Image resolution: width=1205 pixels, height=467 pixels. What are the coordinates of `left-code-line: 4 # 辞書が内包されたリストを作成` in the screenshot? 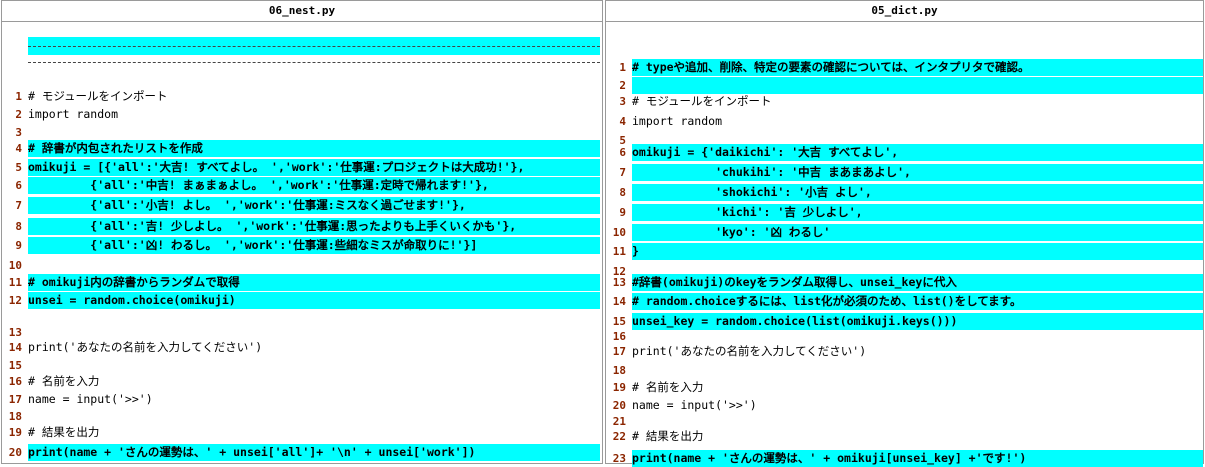 It's located at (302, 148).